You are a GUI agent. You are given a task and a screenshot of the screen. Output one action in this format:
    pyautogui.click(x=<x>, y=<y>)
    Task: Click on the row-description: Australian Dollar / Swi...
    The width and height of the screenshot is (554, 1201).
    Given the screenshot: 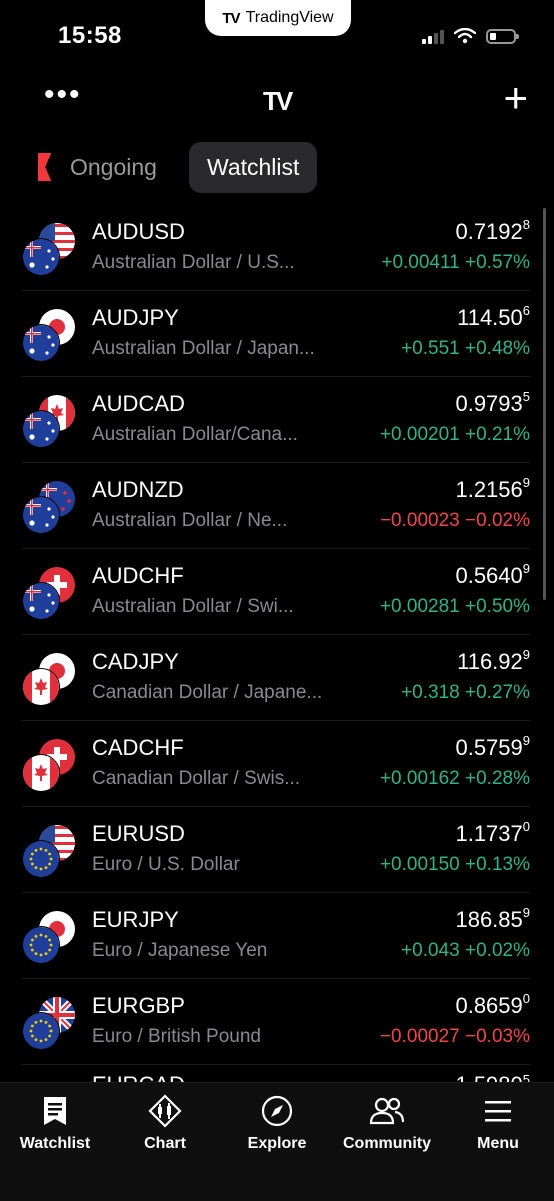 What is the action you would take?
    pyautogui.click(x=193, y=606)
    